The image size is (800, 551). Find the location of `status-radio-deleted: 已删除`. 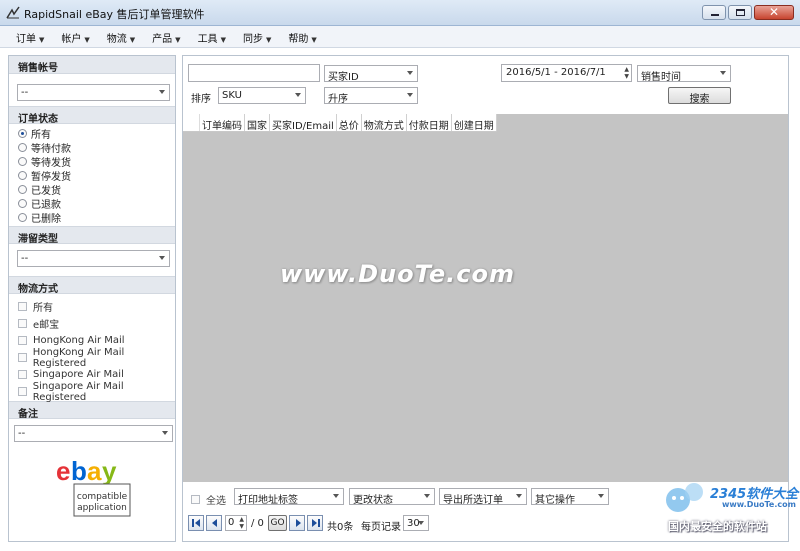

status-radio-deleted: 已删除 is located at coordinates (92, 217).